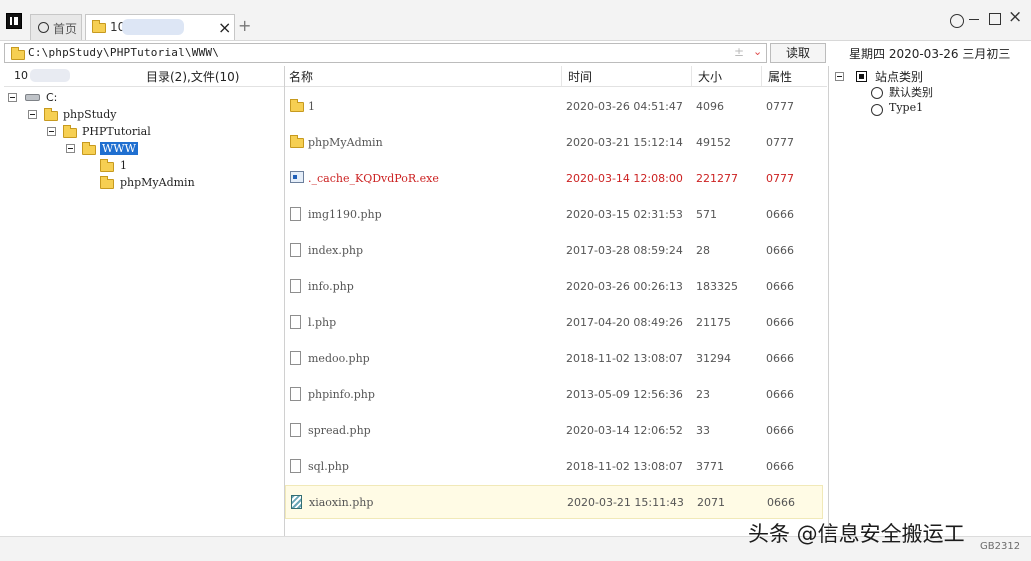 This screenshot has width=1031, height=561. What do you see at coordinates (141, 149) in the screenshot?
I see `tree-item-www: WWW` at bounding box center [141, 149].